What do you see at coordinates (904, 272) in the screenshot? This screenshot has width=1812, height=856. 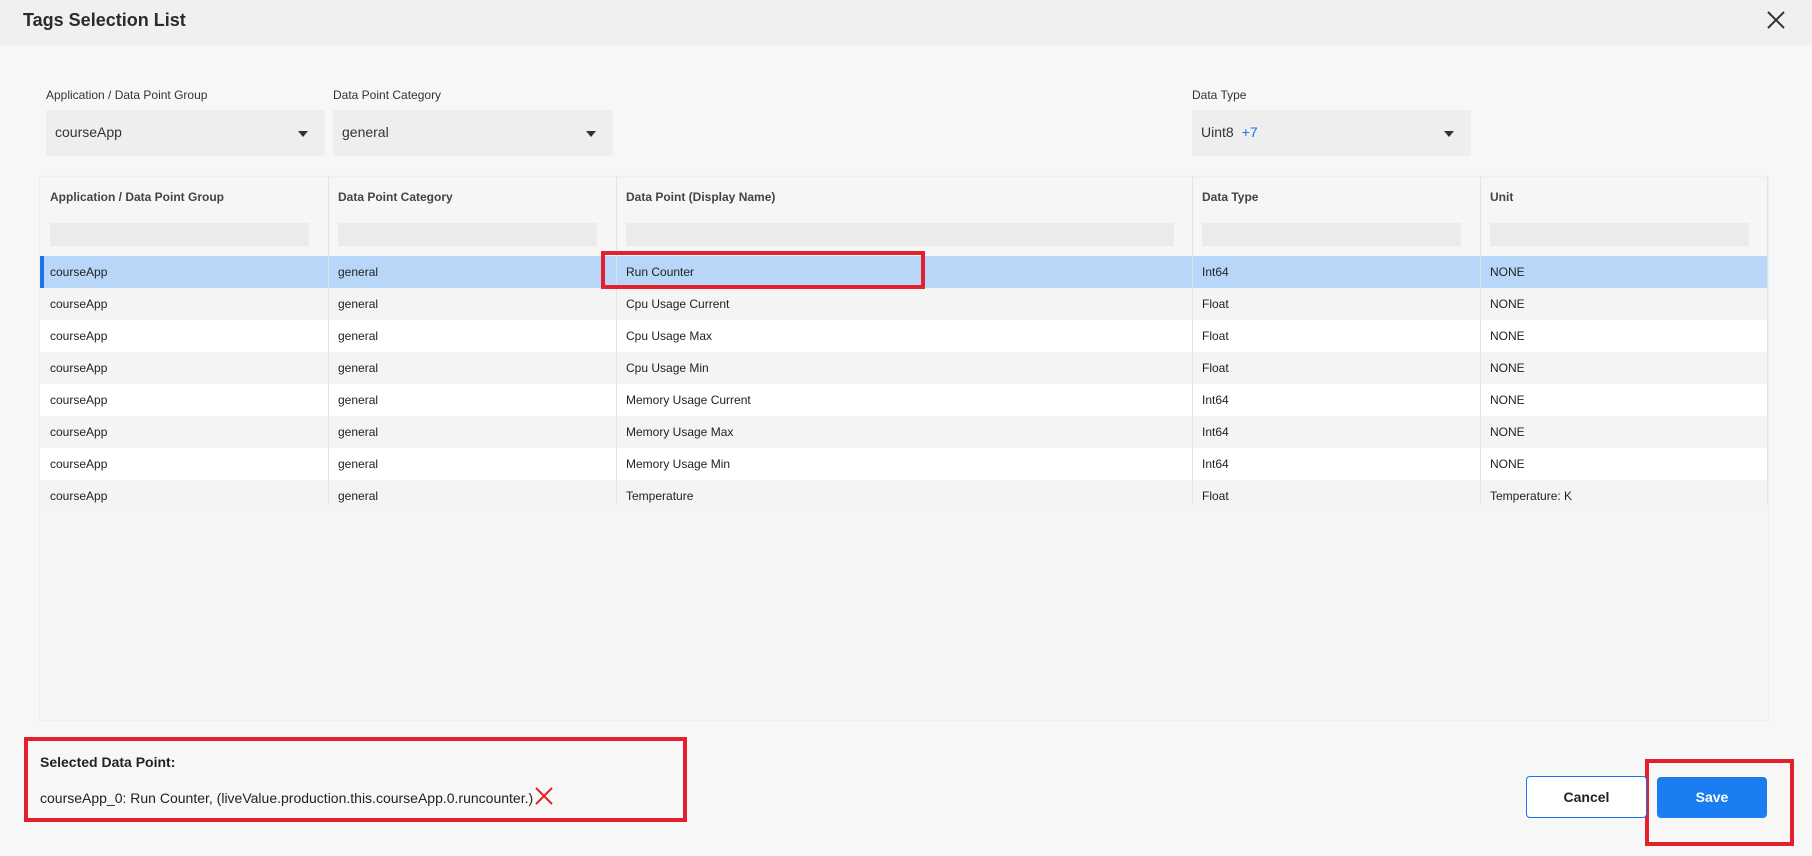 I see `table-row: courseApp general Run Counter Int64 NONE` at bounding box center [904, 272].